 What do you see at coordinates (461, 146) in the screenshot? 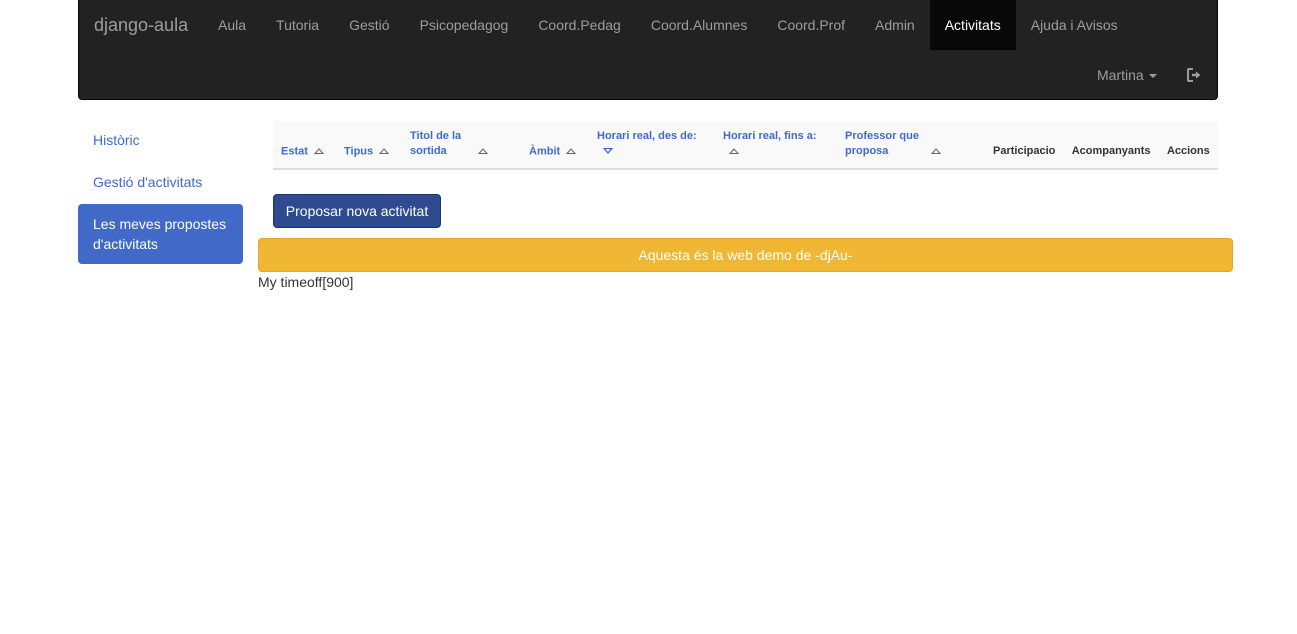
I see `column-header-titol-sortida: Titol de la sortida` at bounding box center [461, 146].